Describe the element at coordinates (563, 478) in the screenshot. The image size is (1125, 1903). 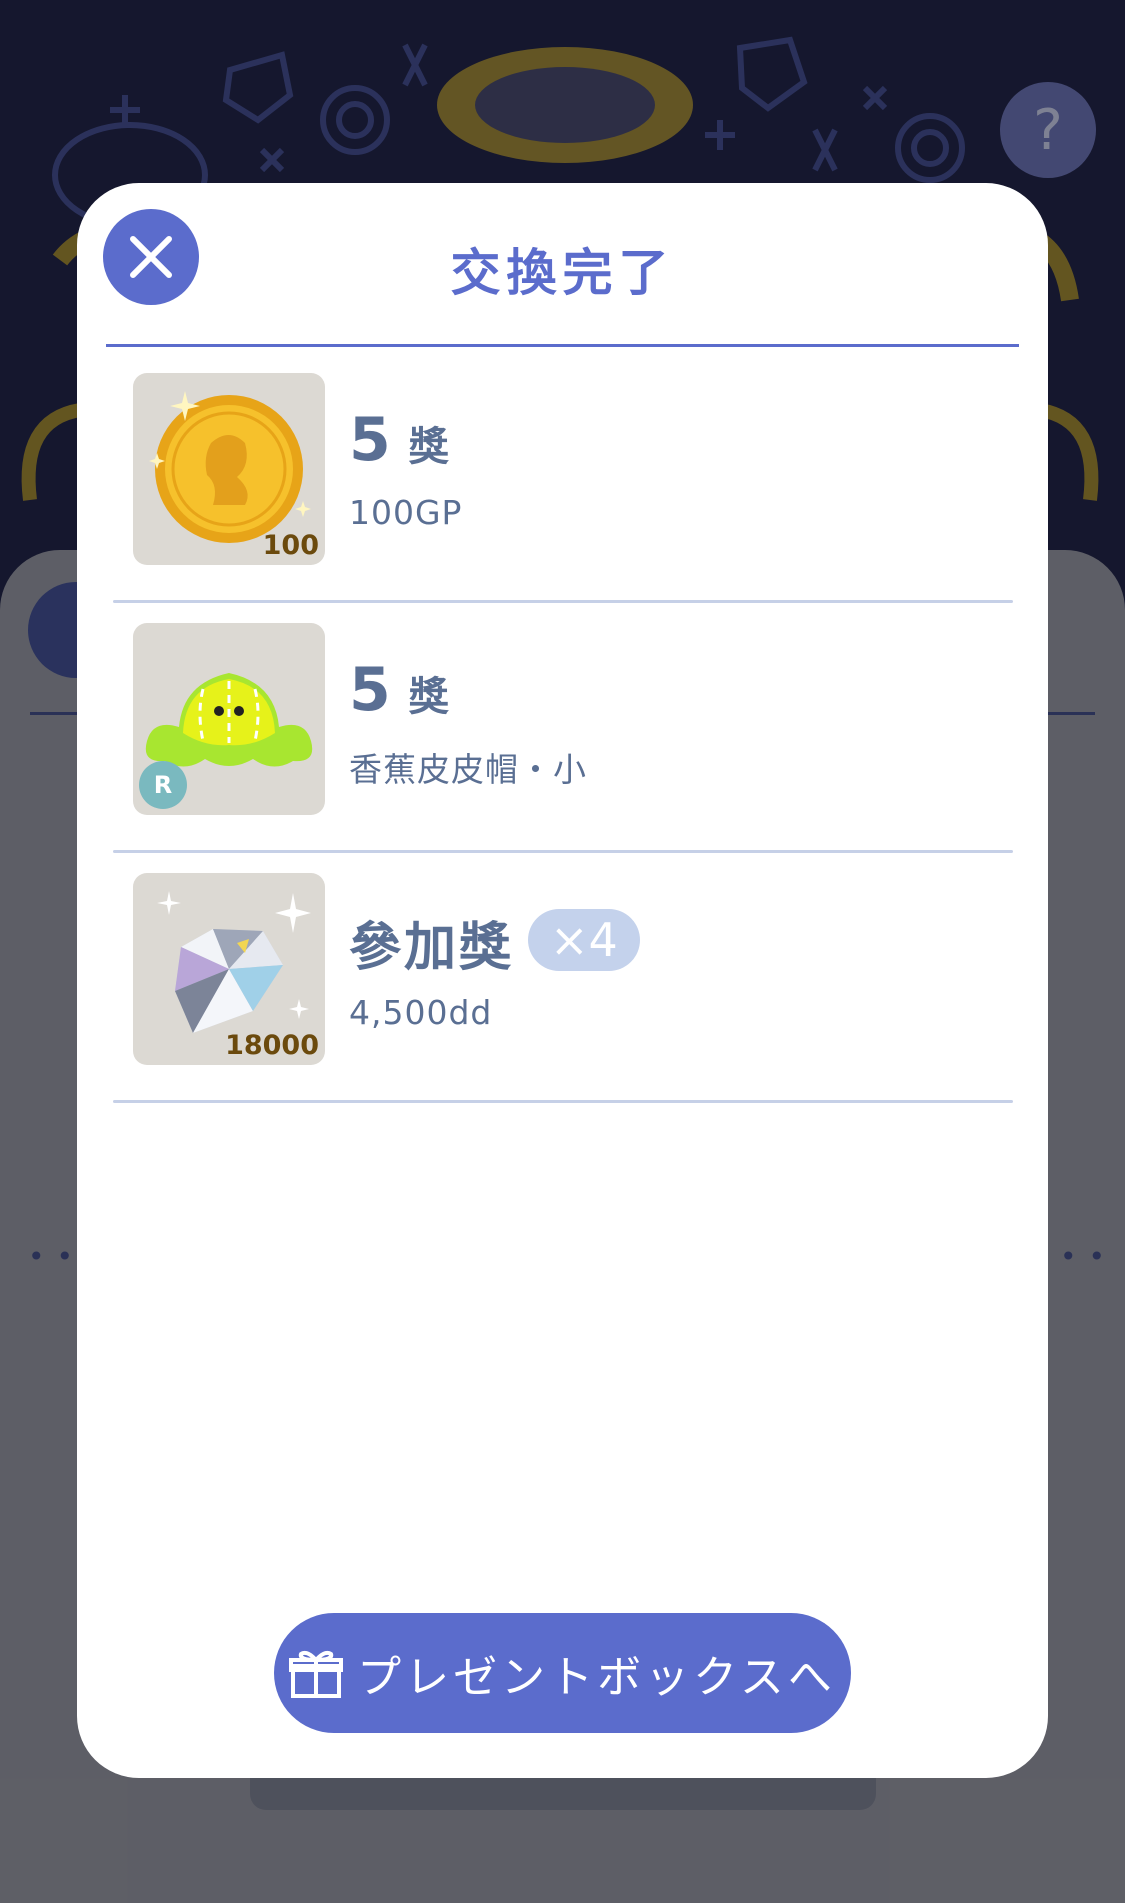
I see `list-item: 100 5 獎 100GP` at that location.